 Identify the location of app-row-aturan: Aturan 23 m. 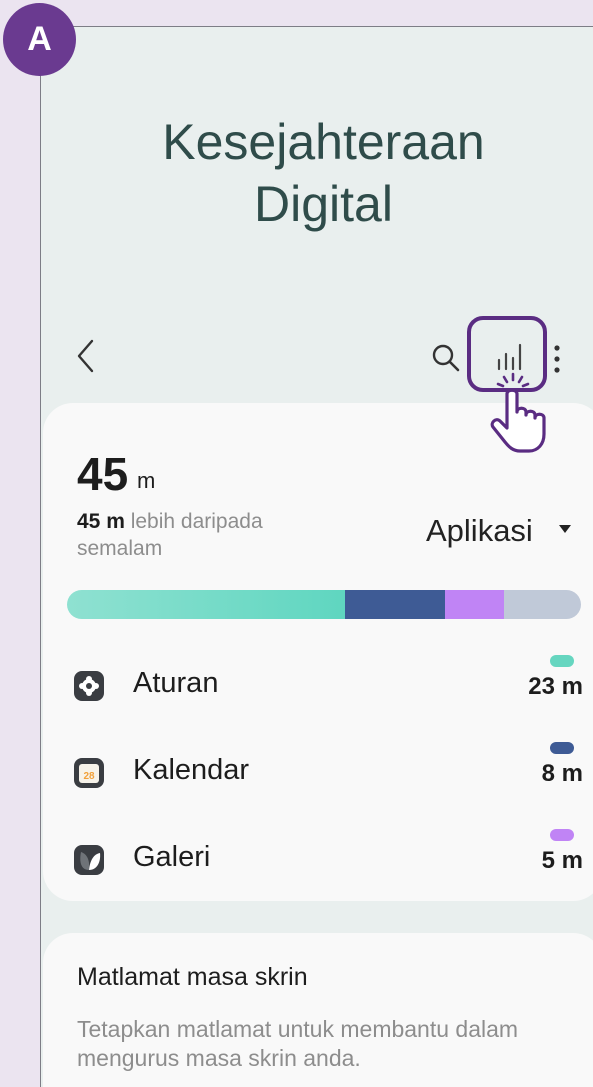
(328, 685).